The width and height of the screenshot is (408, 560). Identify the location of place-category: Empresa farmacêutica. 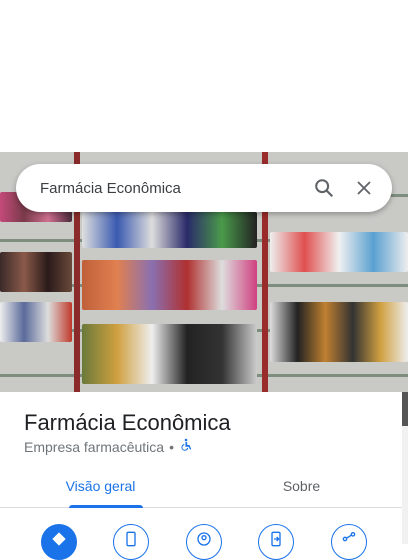
(94, 446).